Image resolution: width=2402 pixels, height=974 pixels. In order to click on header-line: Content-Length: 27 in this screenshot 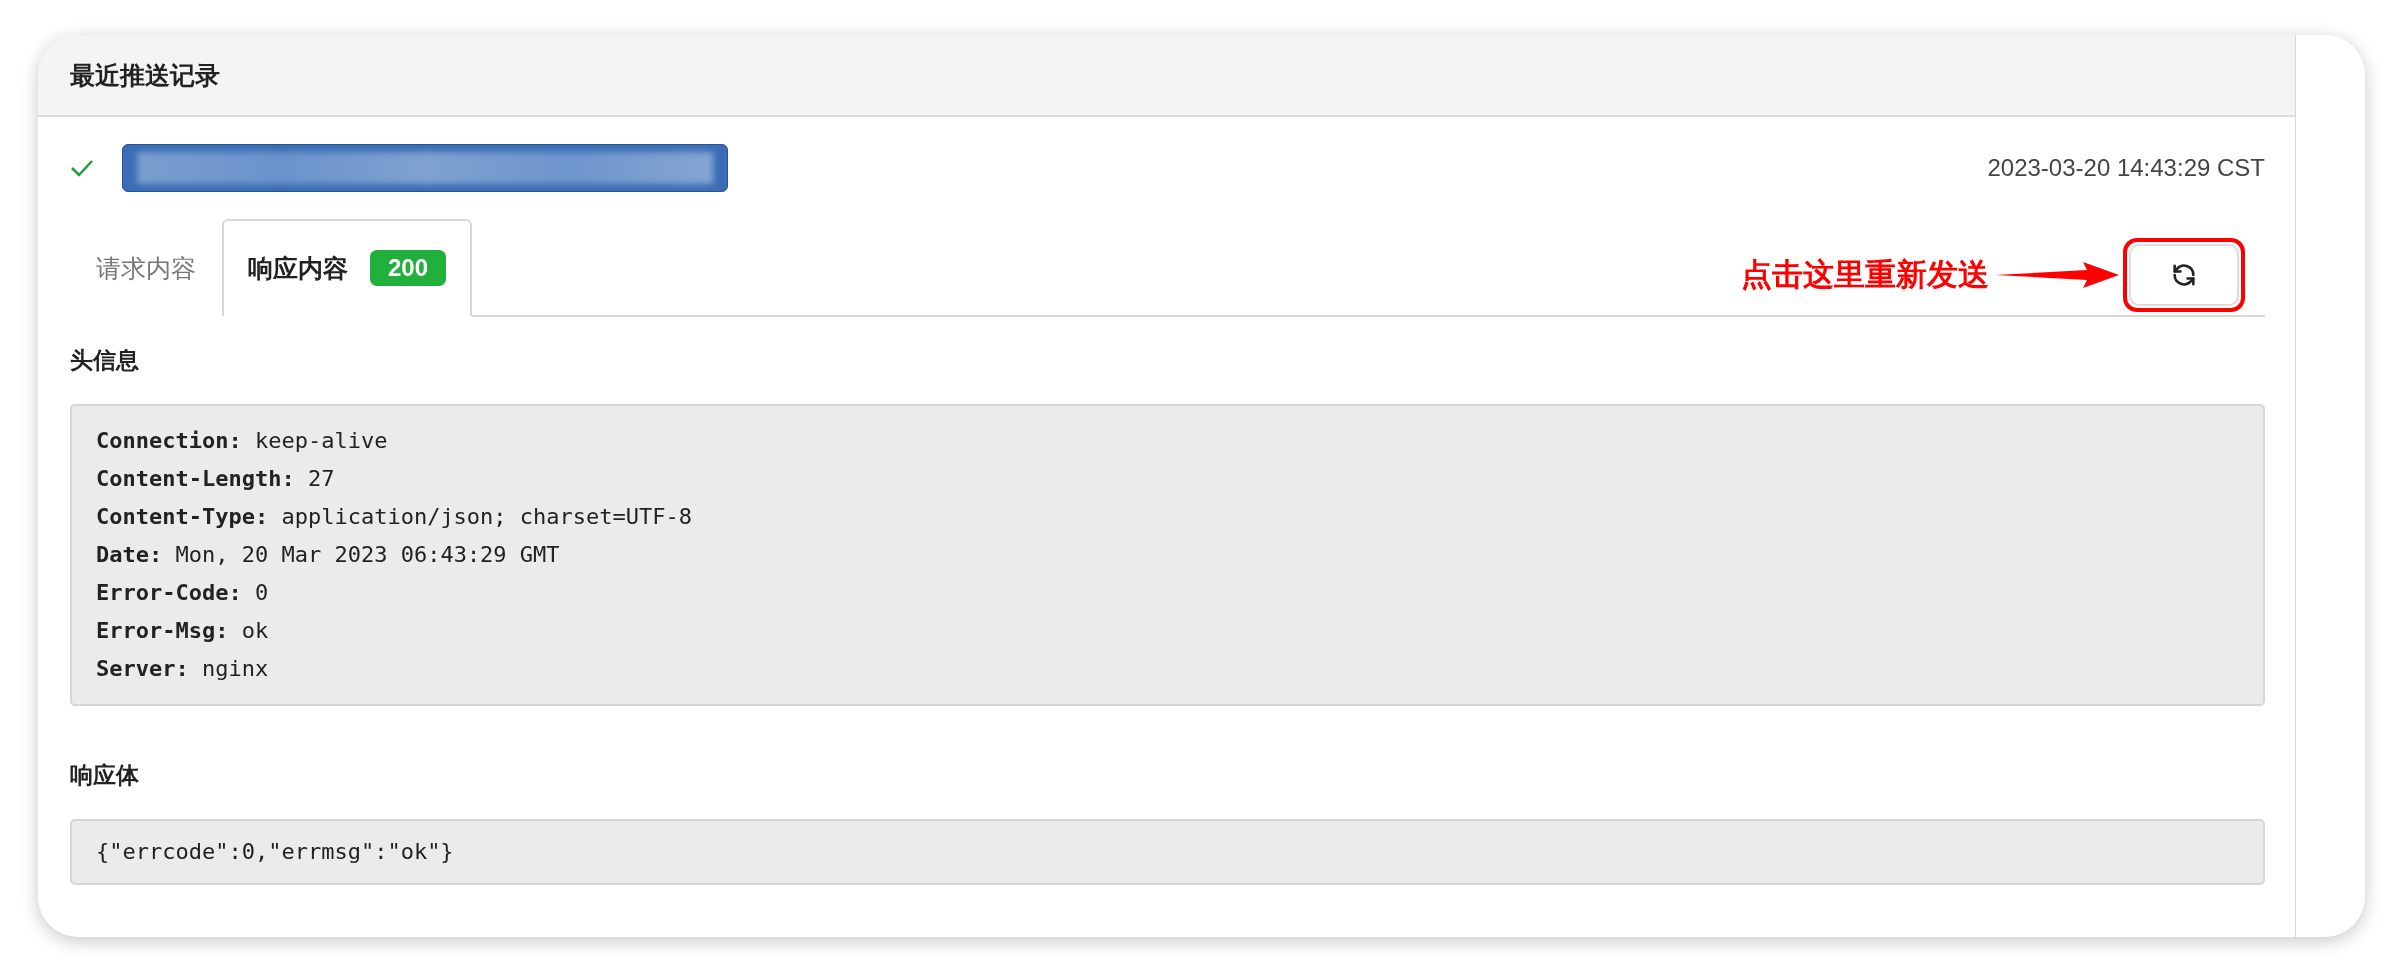, I will do `click(216, 479)`.